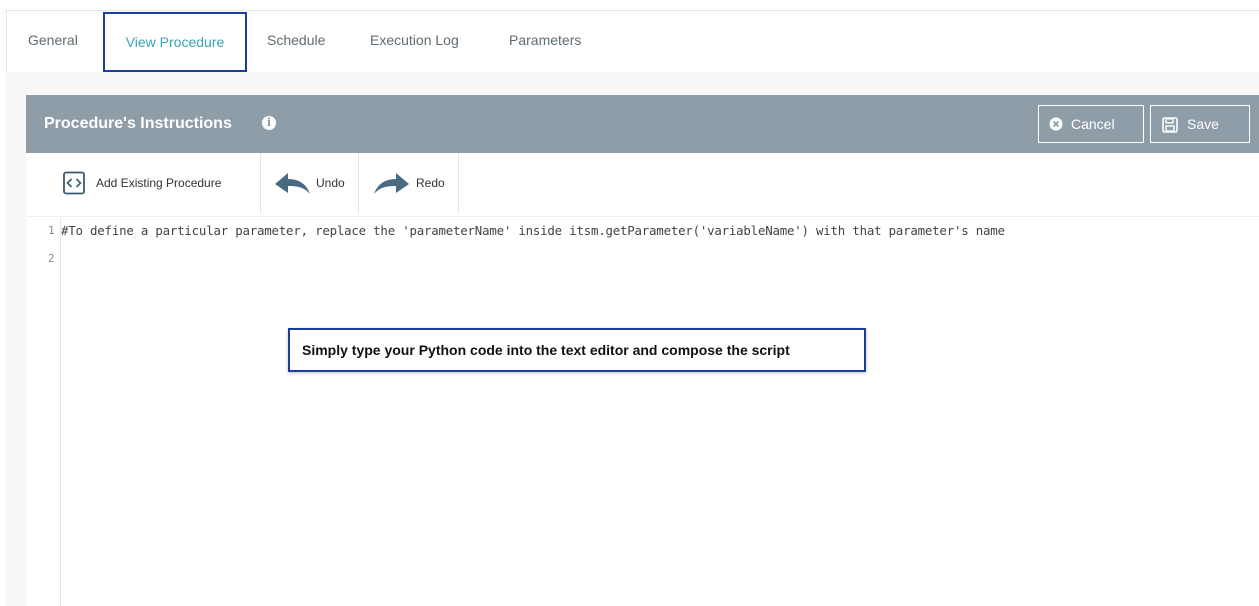  I want to click on cancel-button: Cancel, so click(1091, 124).